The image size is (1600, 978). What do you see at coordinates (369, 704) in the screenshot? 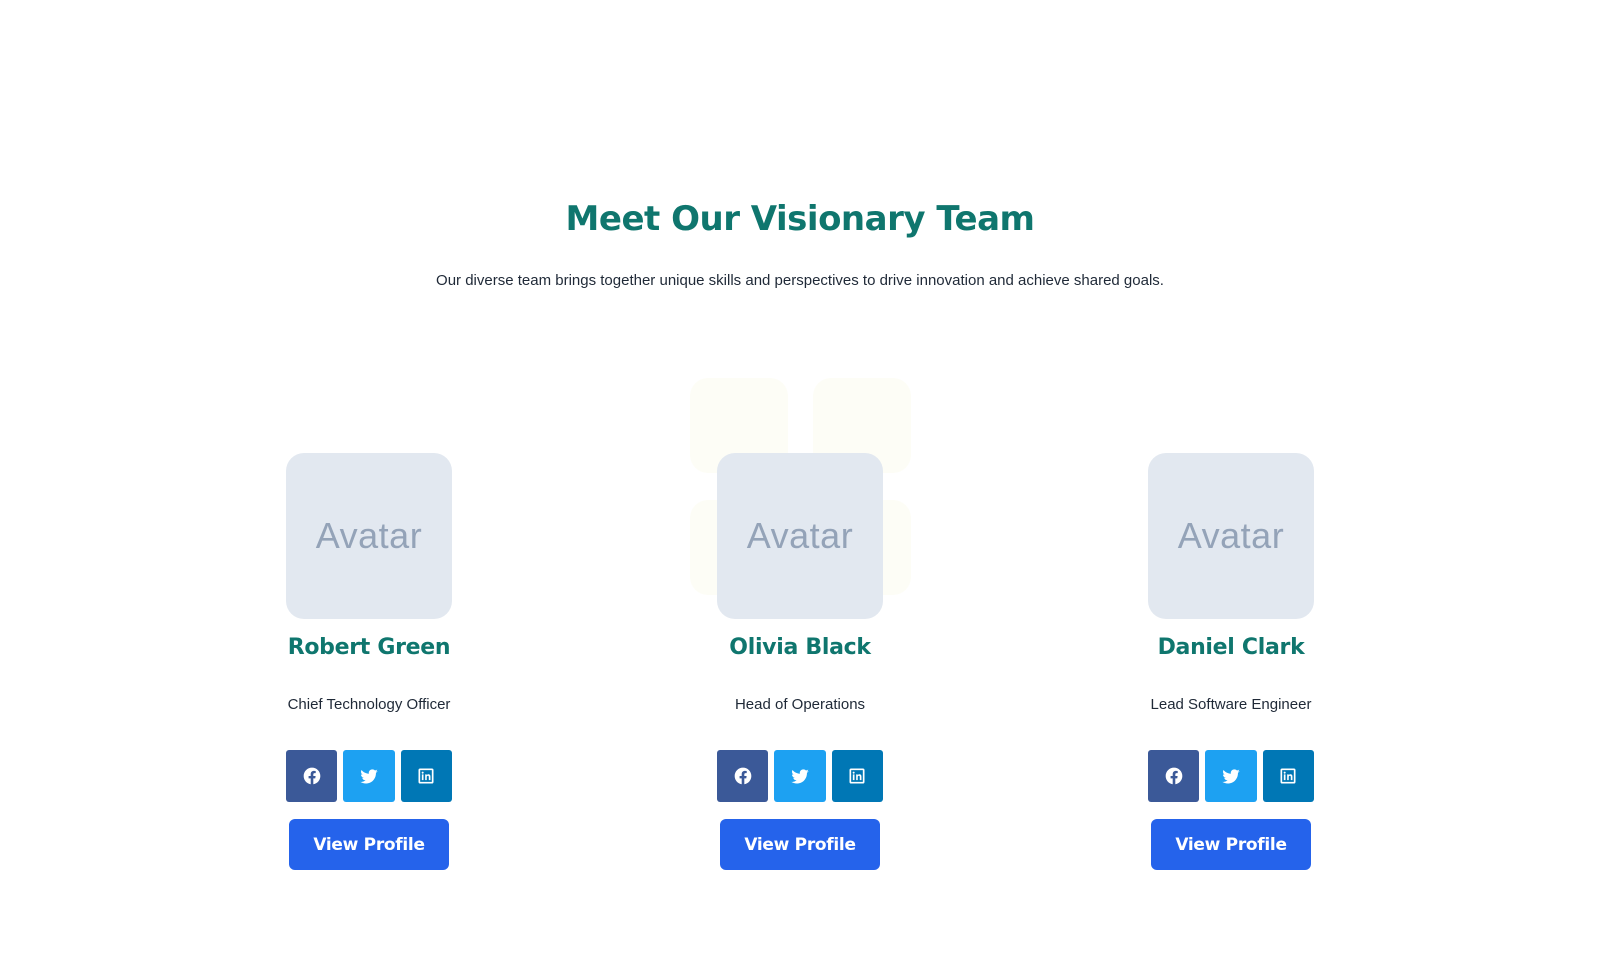
I see `member-role: Chief Technology Officer` at bounding box center [369, 704].